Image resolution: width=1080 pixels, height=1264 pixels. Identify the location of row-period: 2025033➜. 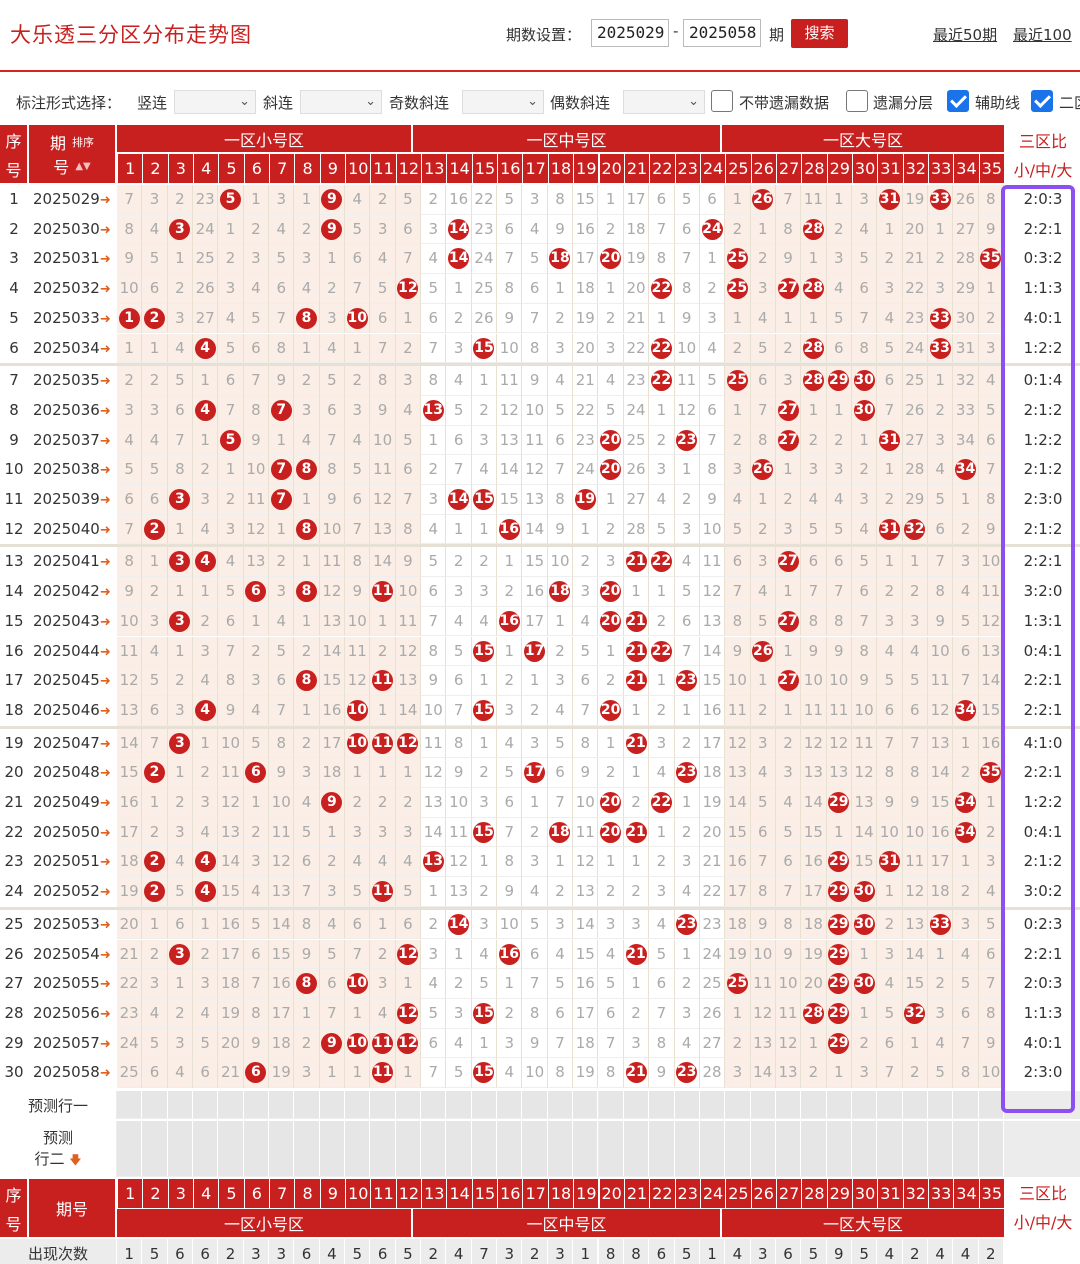
(72, 319).